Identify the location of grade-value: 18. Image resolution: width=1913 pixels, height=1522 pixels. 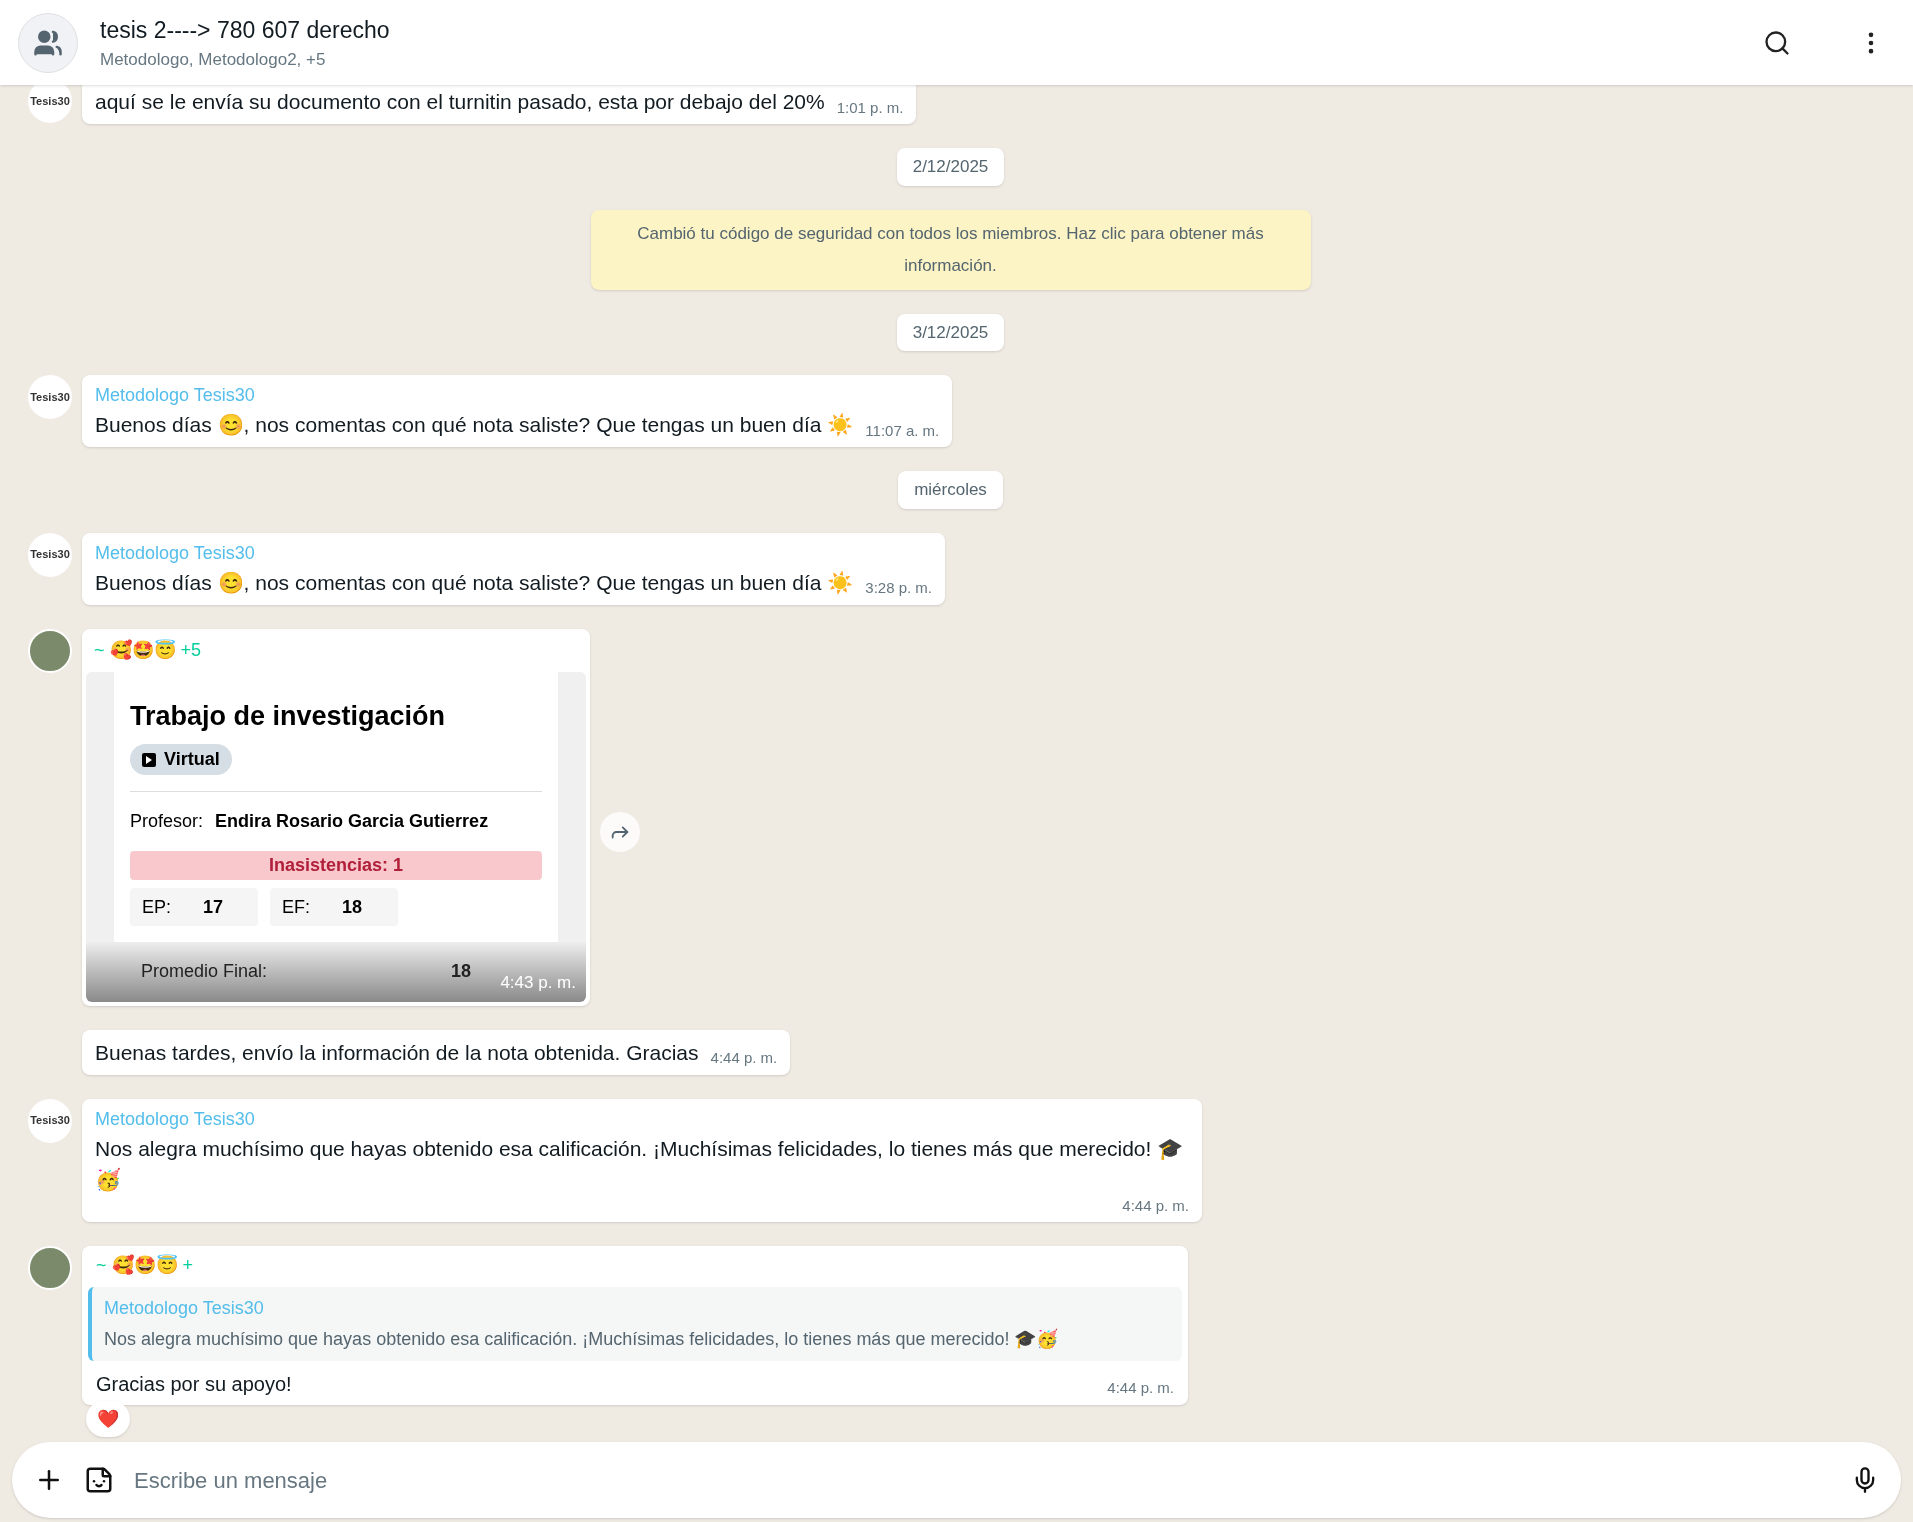
(352, 907).